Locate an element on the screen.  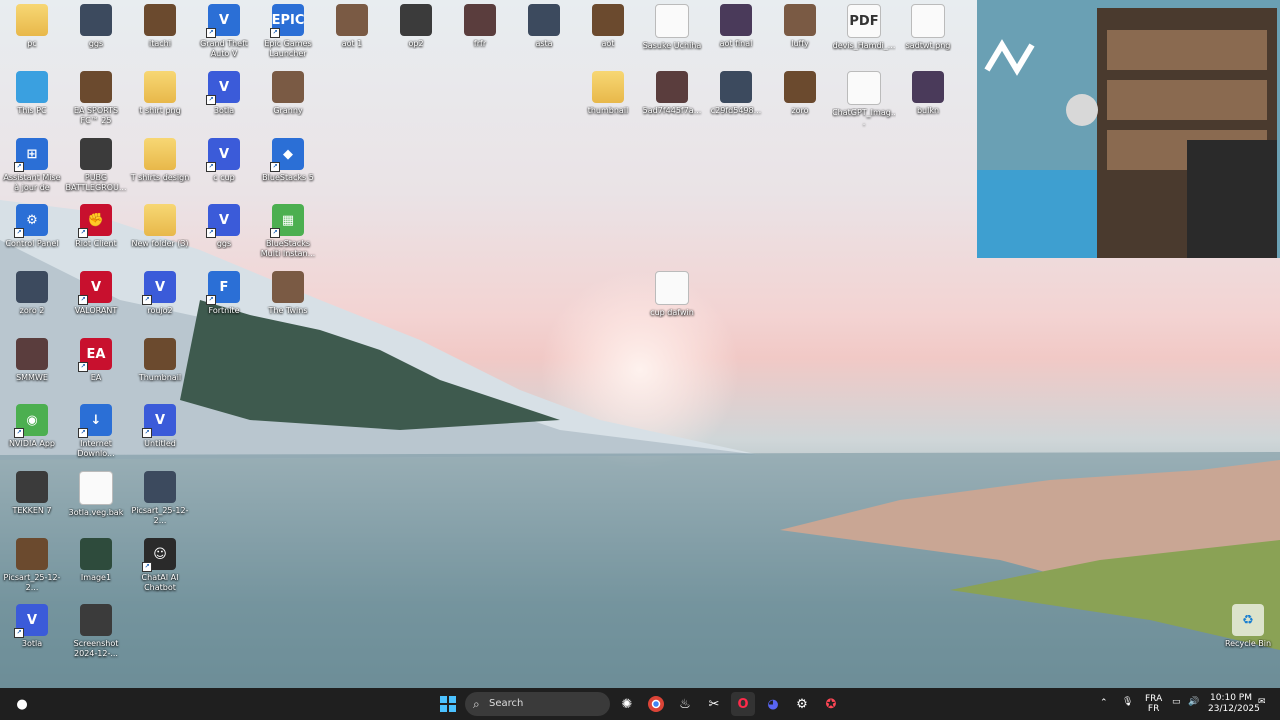
desktop-icon: EPIC ↗ Epic Games Launcher is located at coordinates (288, 31).